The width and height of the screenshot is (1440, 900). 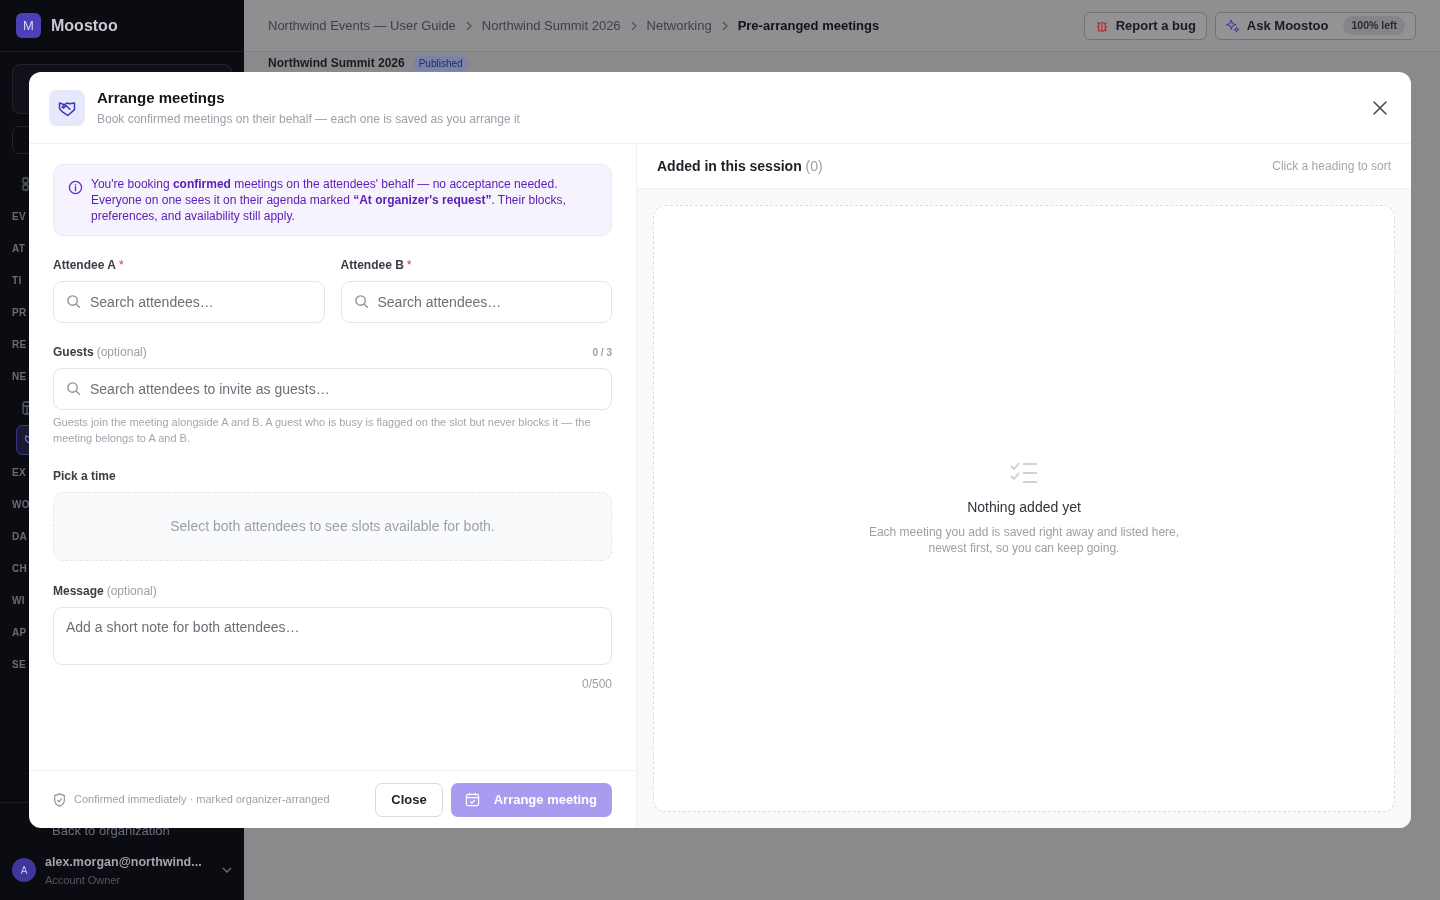 I want to click on field-label: Attendee A *, so click(x=89, y=265).